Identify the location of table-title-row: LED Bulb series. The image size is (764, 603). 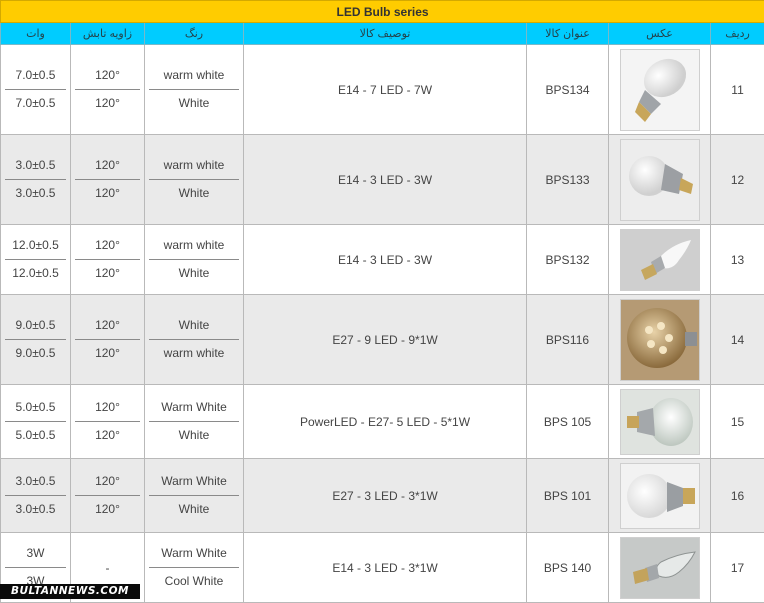
(382, 12).